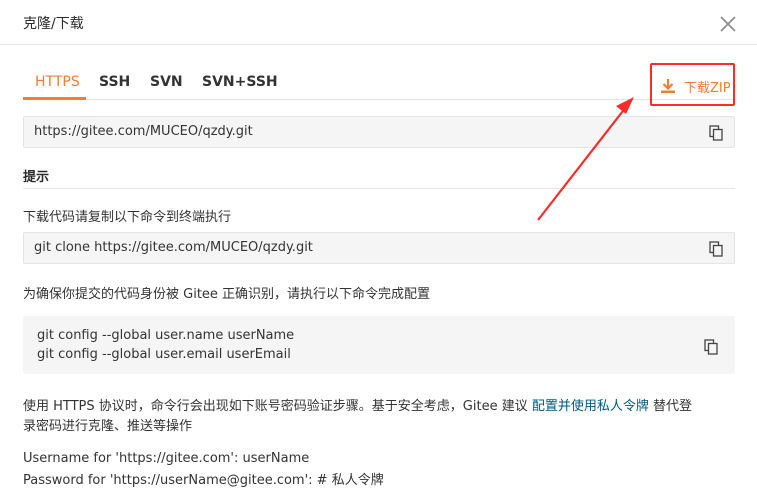  Describe the element at coordinates (143, 131) in the screenshot. I see `repo-url-text: https://gitee.com/MUCEO/qzdy.git` at that location.